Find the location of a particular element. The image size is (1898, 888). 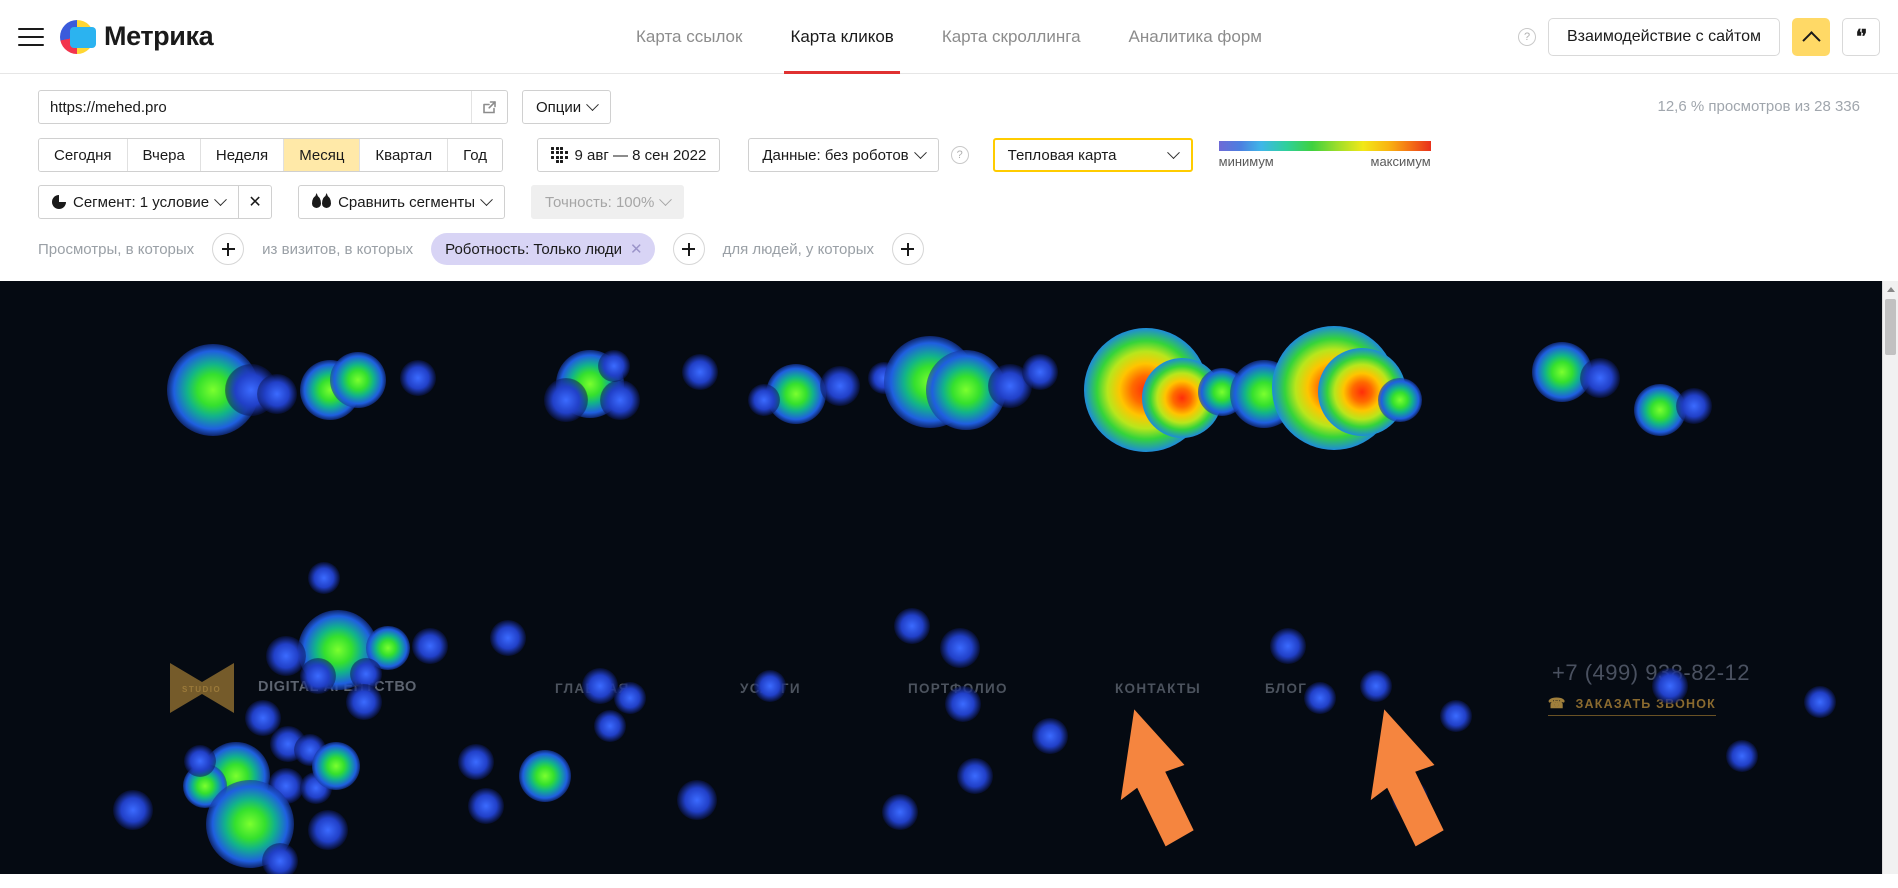

top-bar-actions: ? Взаимодействие с сайтом ❛❜ is located at coordinates (1699, 37).